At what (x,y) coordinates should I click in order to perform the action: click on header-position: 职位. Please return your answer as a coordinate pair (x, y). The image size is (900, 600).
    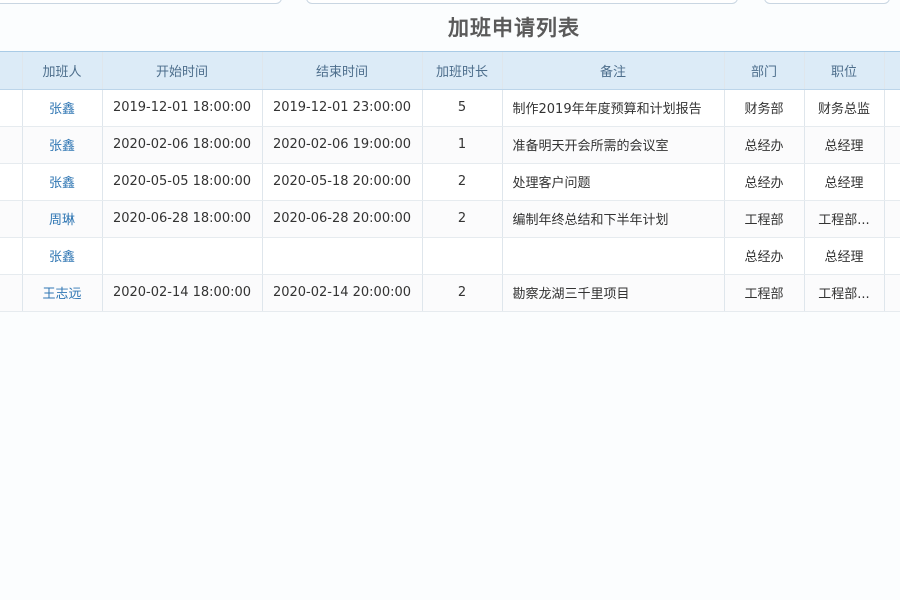
    Looking at the image, I should click on (844, 71).